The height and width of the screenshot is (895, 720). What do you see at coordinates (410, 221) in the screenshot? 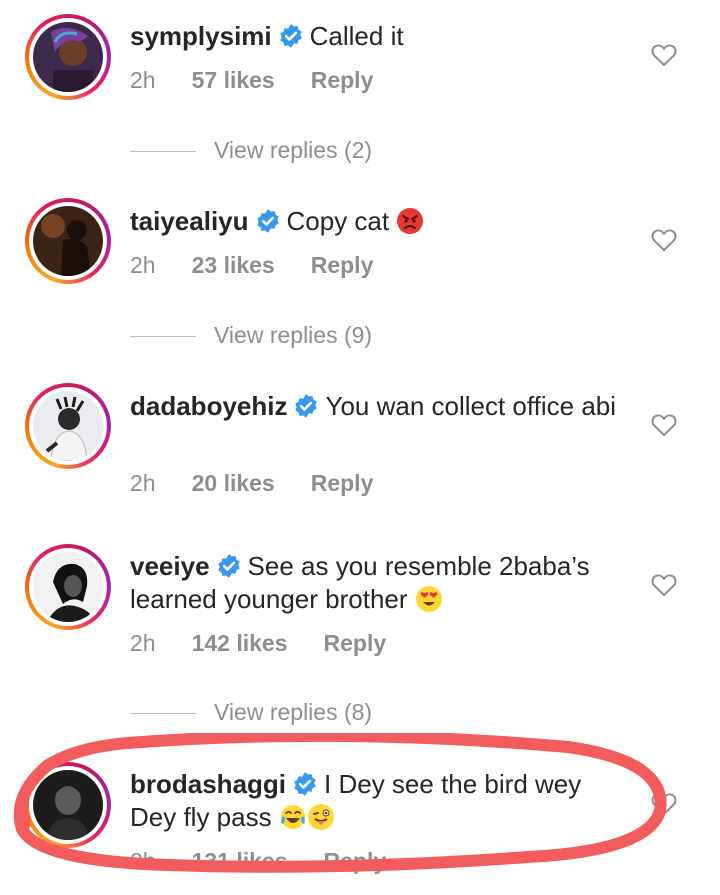
I see `angry-face-icon` at bounding box center [410, 221].